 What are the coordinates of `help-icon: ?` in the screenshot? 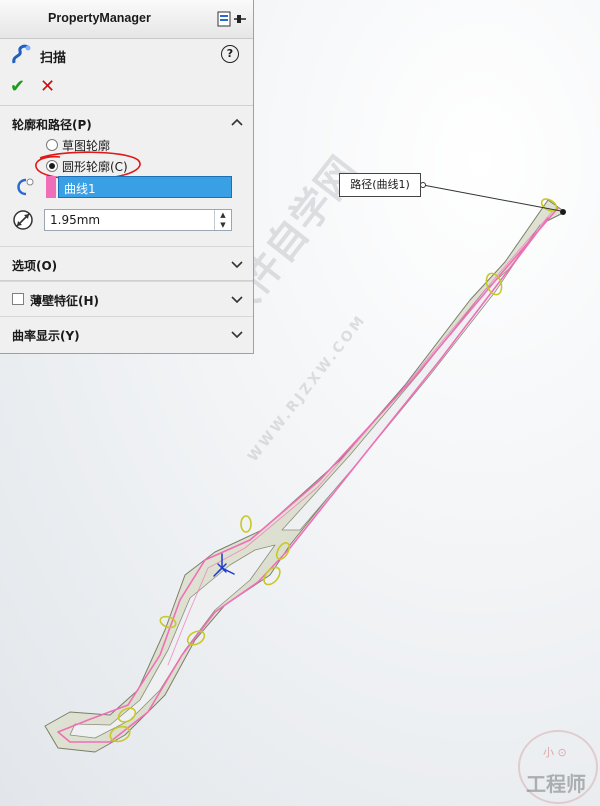 It's located at (230, 54).